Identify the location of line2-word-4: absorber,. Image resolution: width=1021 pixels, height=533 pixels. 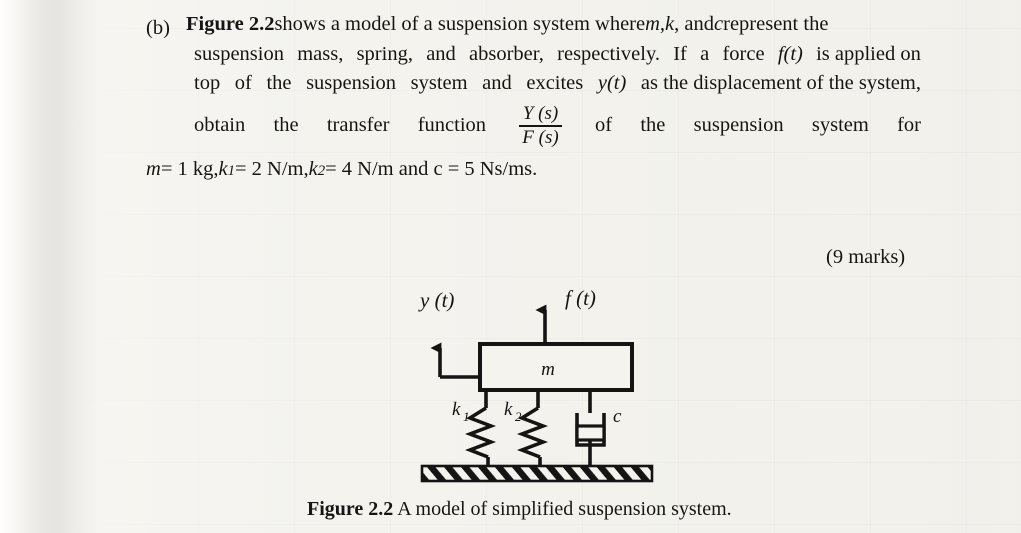
(506, 53).